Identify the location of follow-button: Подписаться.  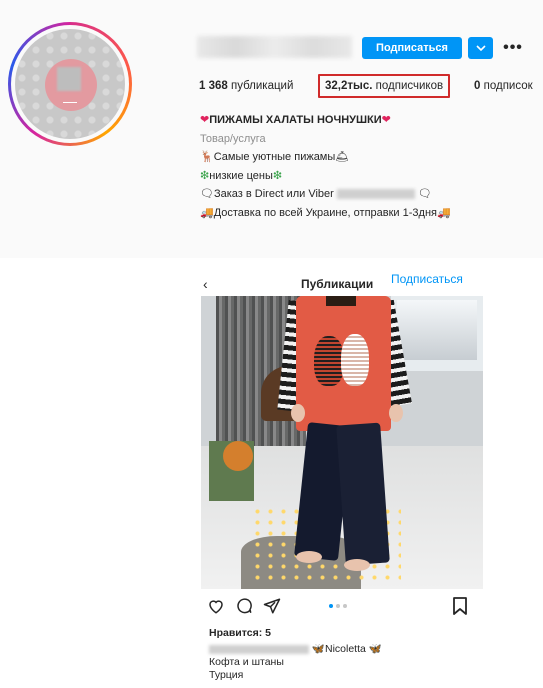
(412, 48).